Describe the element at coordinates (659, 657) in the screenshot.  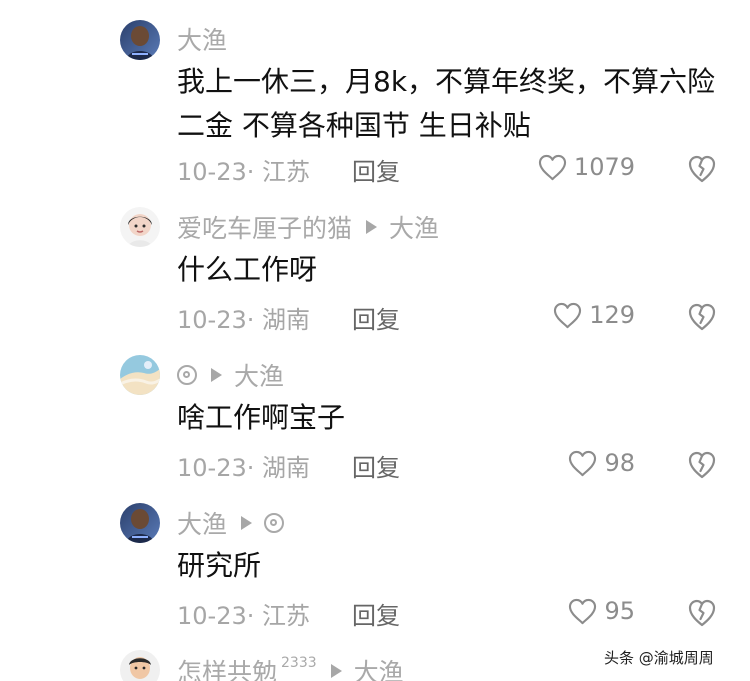
I see `watermark: 头条 @渝城周周` at that location.